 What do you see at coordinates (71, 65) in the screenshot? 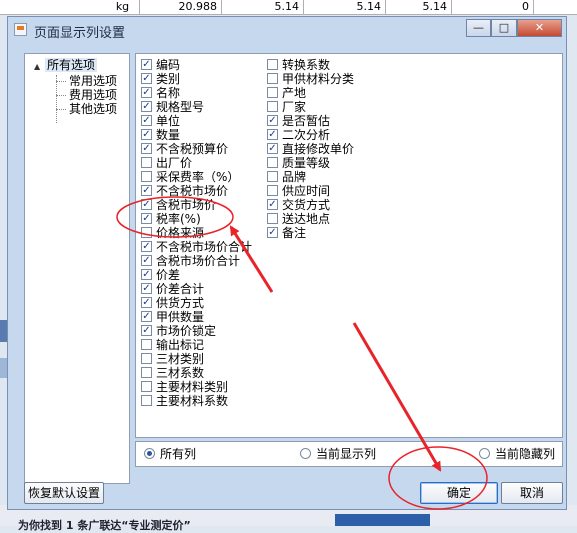
I see `tree-item-all: 所有选项` at bounding box center [71, 65].